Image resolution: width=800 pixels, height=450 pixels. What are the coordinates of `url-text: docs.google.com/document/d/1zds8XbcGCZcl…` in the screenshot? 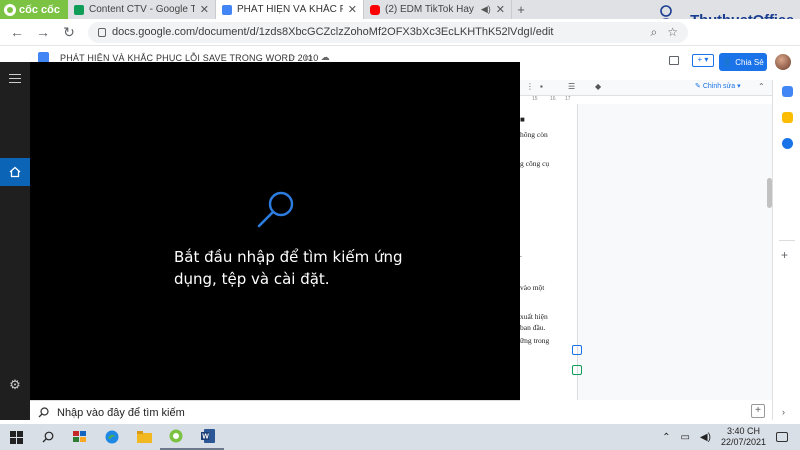 It's located at (333, 32).